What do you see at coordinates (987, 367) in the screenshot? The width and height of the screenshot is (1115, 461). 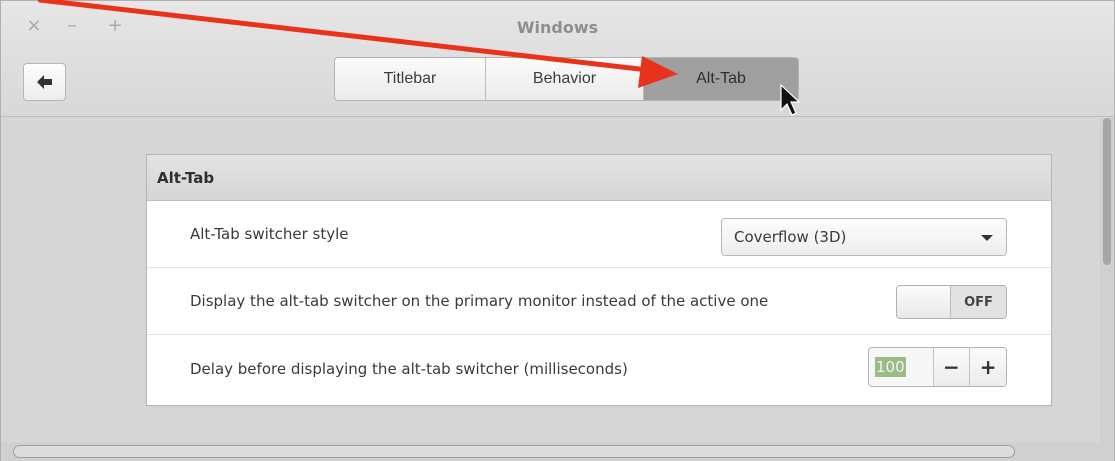 I see `increment-button: +` at bounding box center [987, 367].